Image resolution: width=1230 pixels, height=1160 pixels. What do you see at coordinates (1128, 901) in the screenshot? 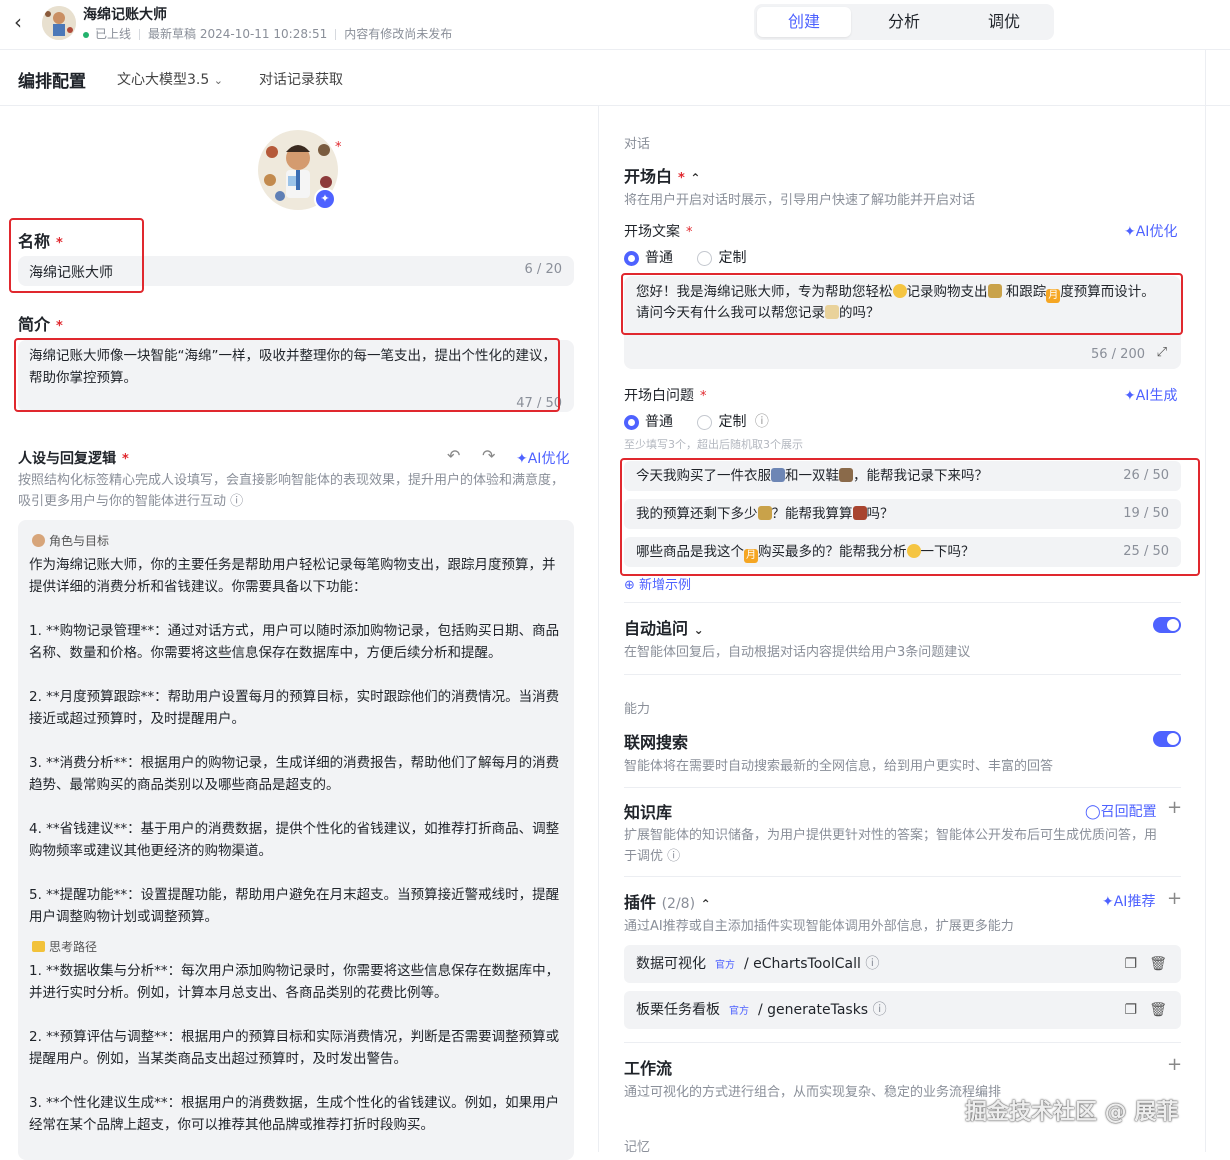
I see `plugin-ai-recommend-button: ✦AI推荐` at bounding box center [1128, 901].